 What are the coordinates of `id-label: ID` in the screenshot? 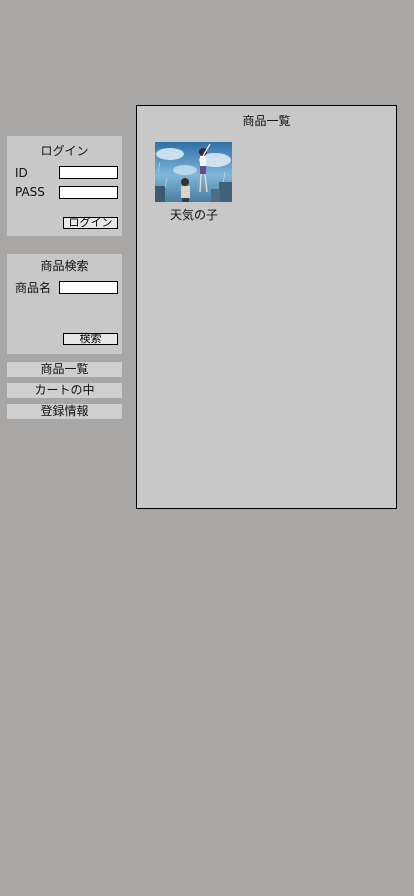 It's located at (21, 173).